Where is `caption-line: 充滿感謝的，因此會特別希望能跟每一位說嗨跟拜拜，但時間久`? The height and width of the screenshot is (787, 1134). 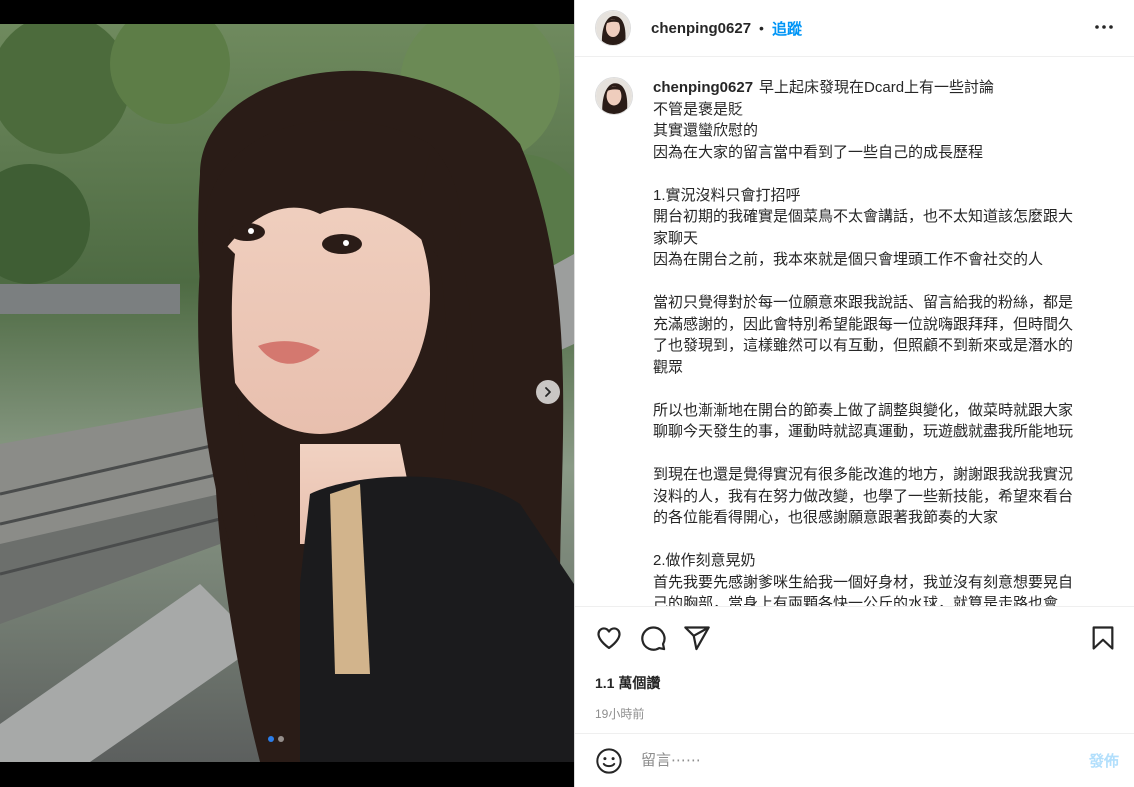 caption-line: 充滿感謝的，因此會特別希望能跟每一位說嗨跟拜拜，但時間久 is located at coordinates (863, 324).